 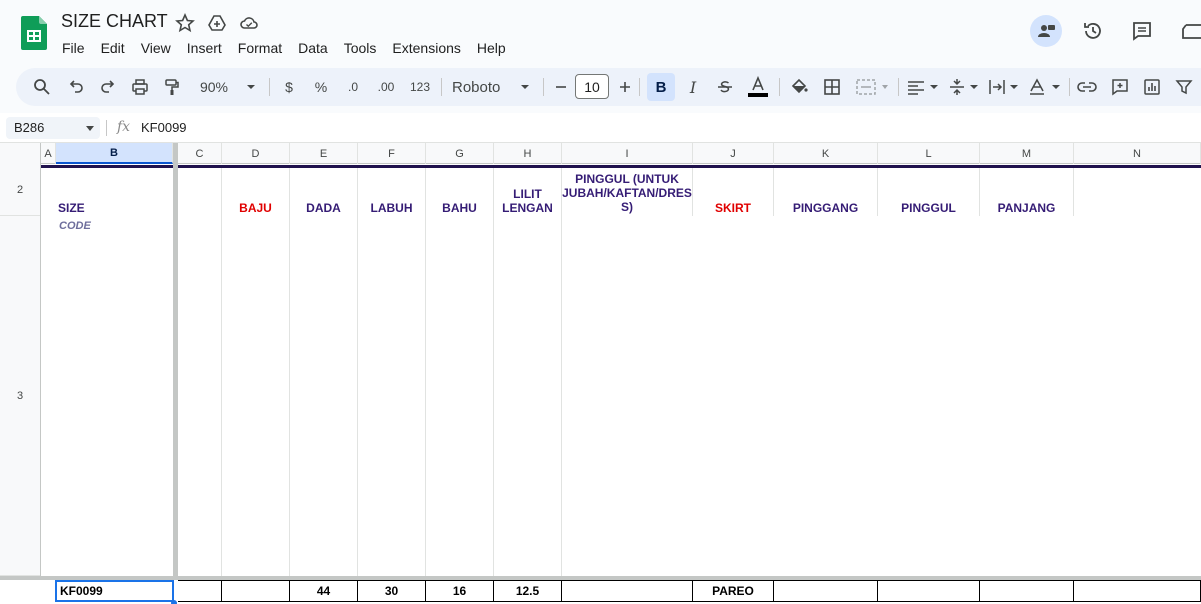 I want to click on row-header-3: 3, so click(x=20, y=396).